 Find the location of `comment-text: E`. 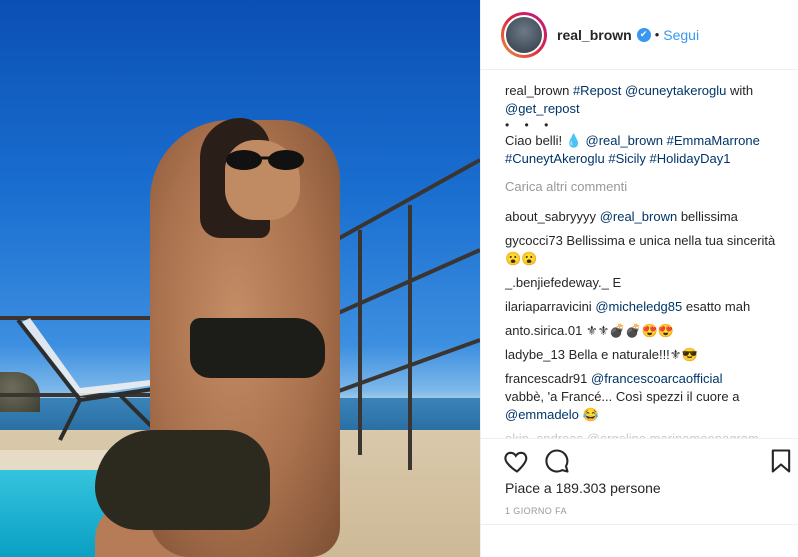

comment-text: E is located at coordinates (615, 282).